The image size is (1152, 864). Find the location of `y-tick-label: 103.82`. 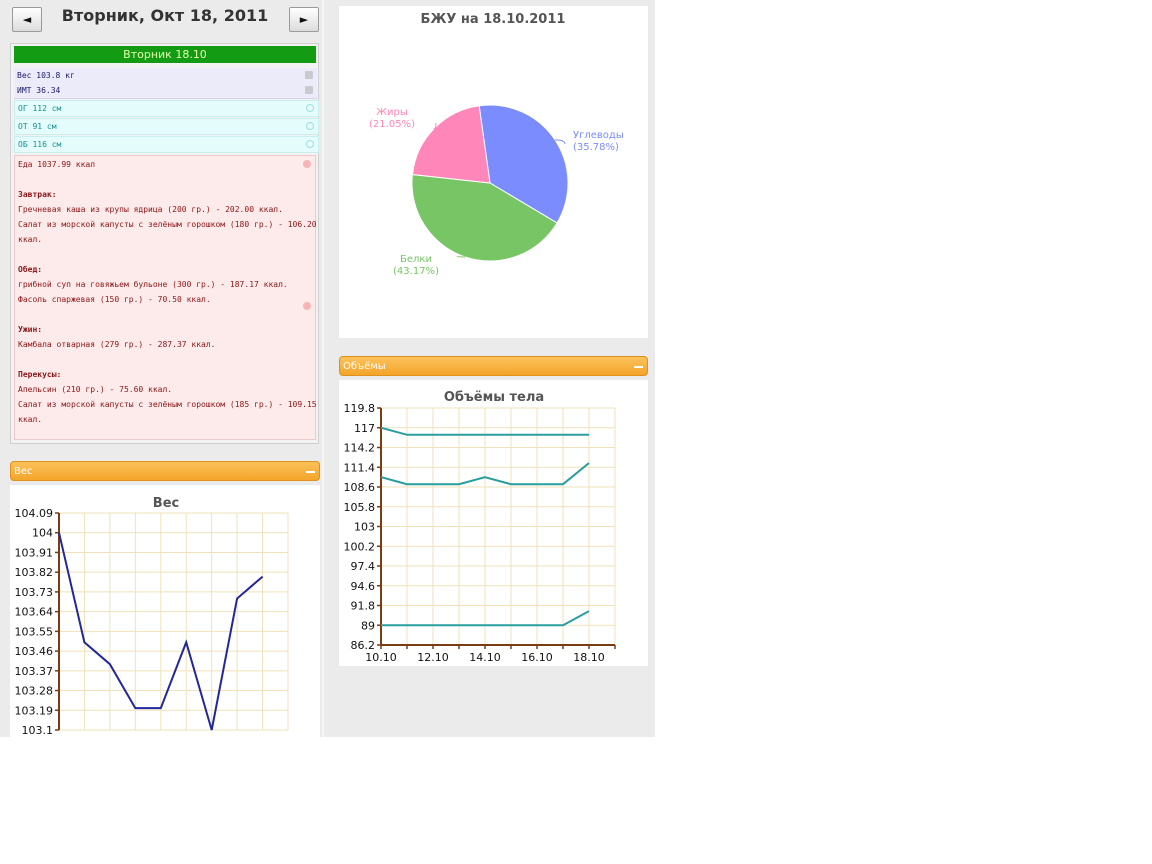

y-tick-label: 103.82 is located at coordinates (34, 572).